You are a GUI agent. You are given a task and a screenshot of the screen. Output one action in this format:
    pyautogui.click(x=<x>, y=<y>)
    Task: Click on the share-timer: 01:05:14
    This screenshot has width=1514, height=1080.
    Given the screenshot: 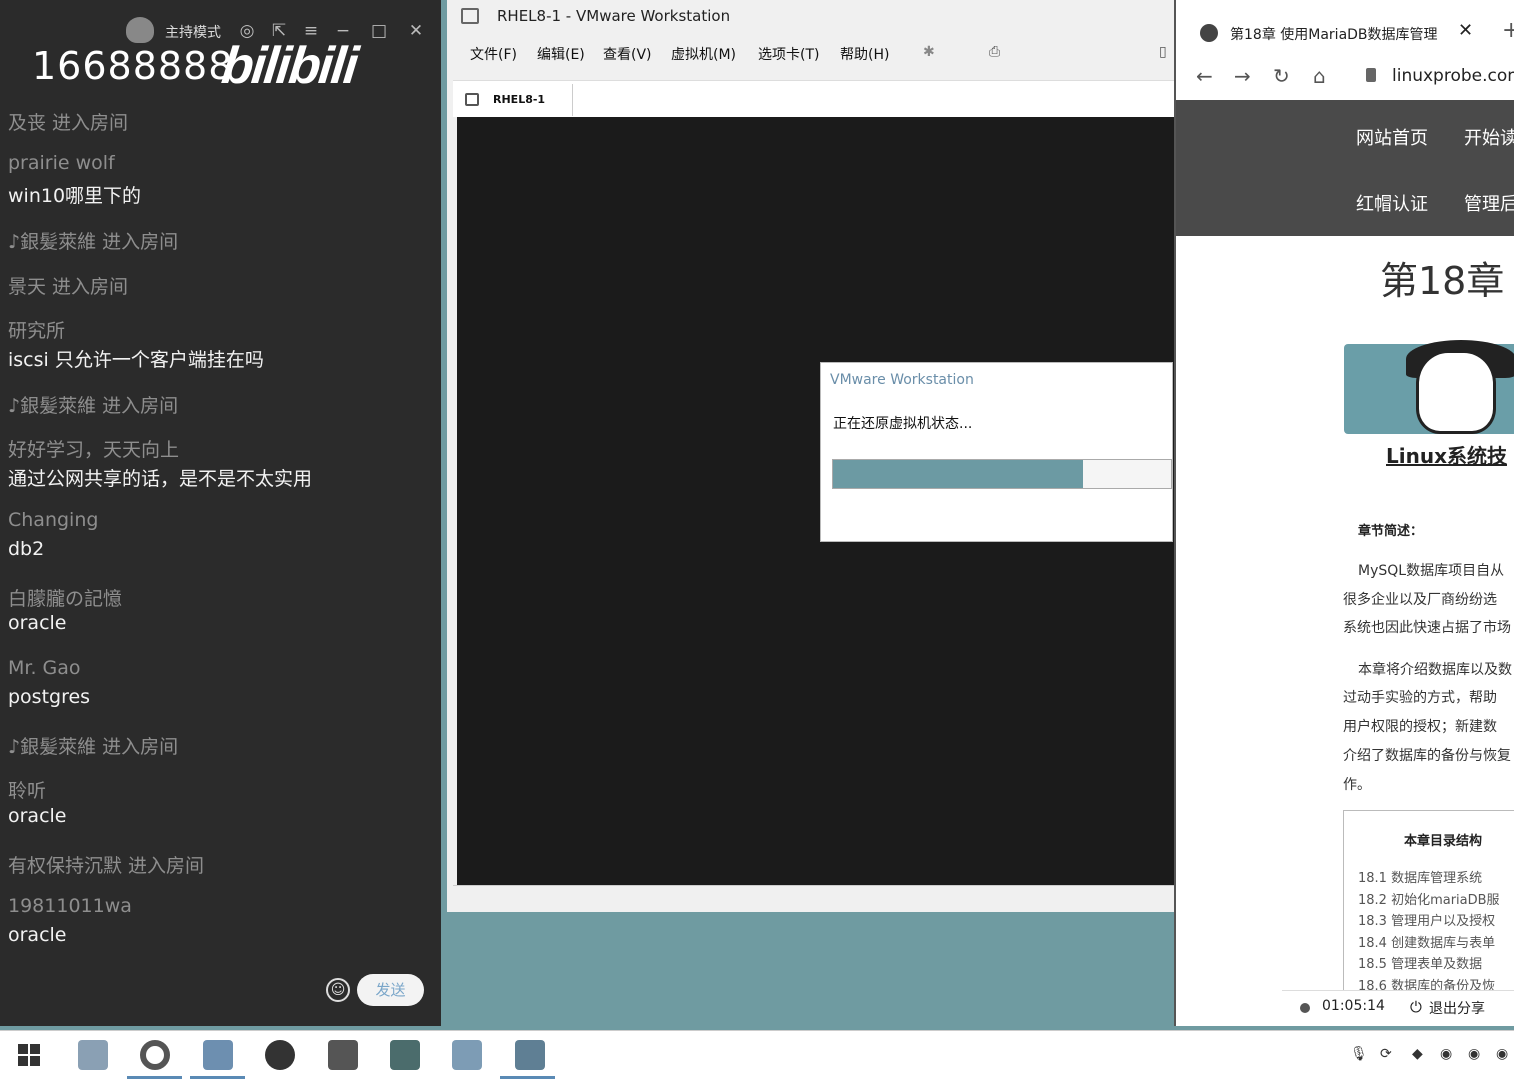 What is the action you would take?
    pyautogui.click(x=1353, y=1006)
    